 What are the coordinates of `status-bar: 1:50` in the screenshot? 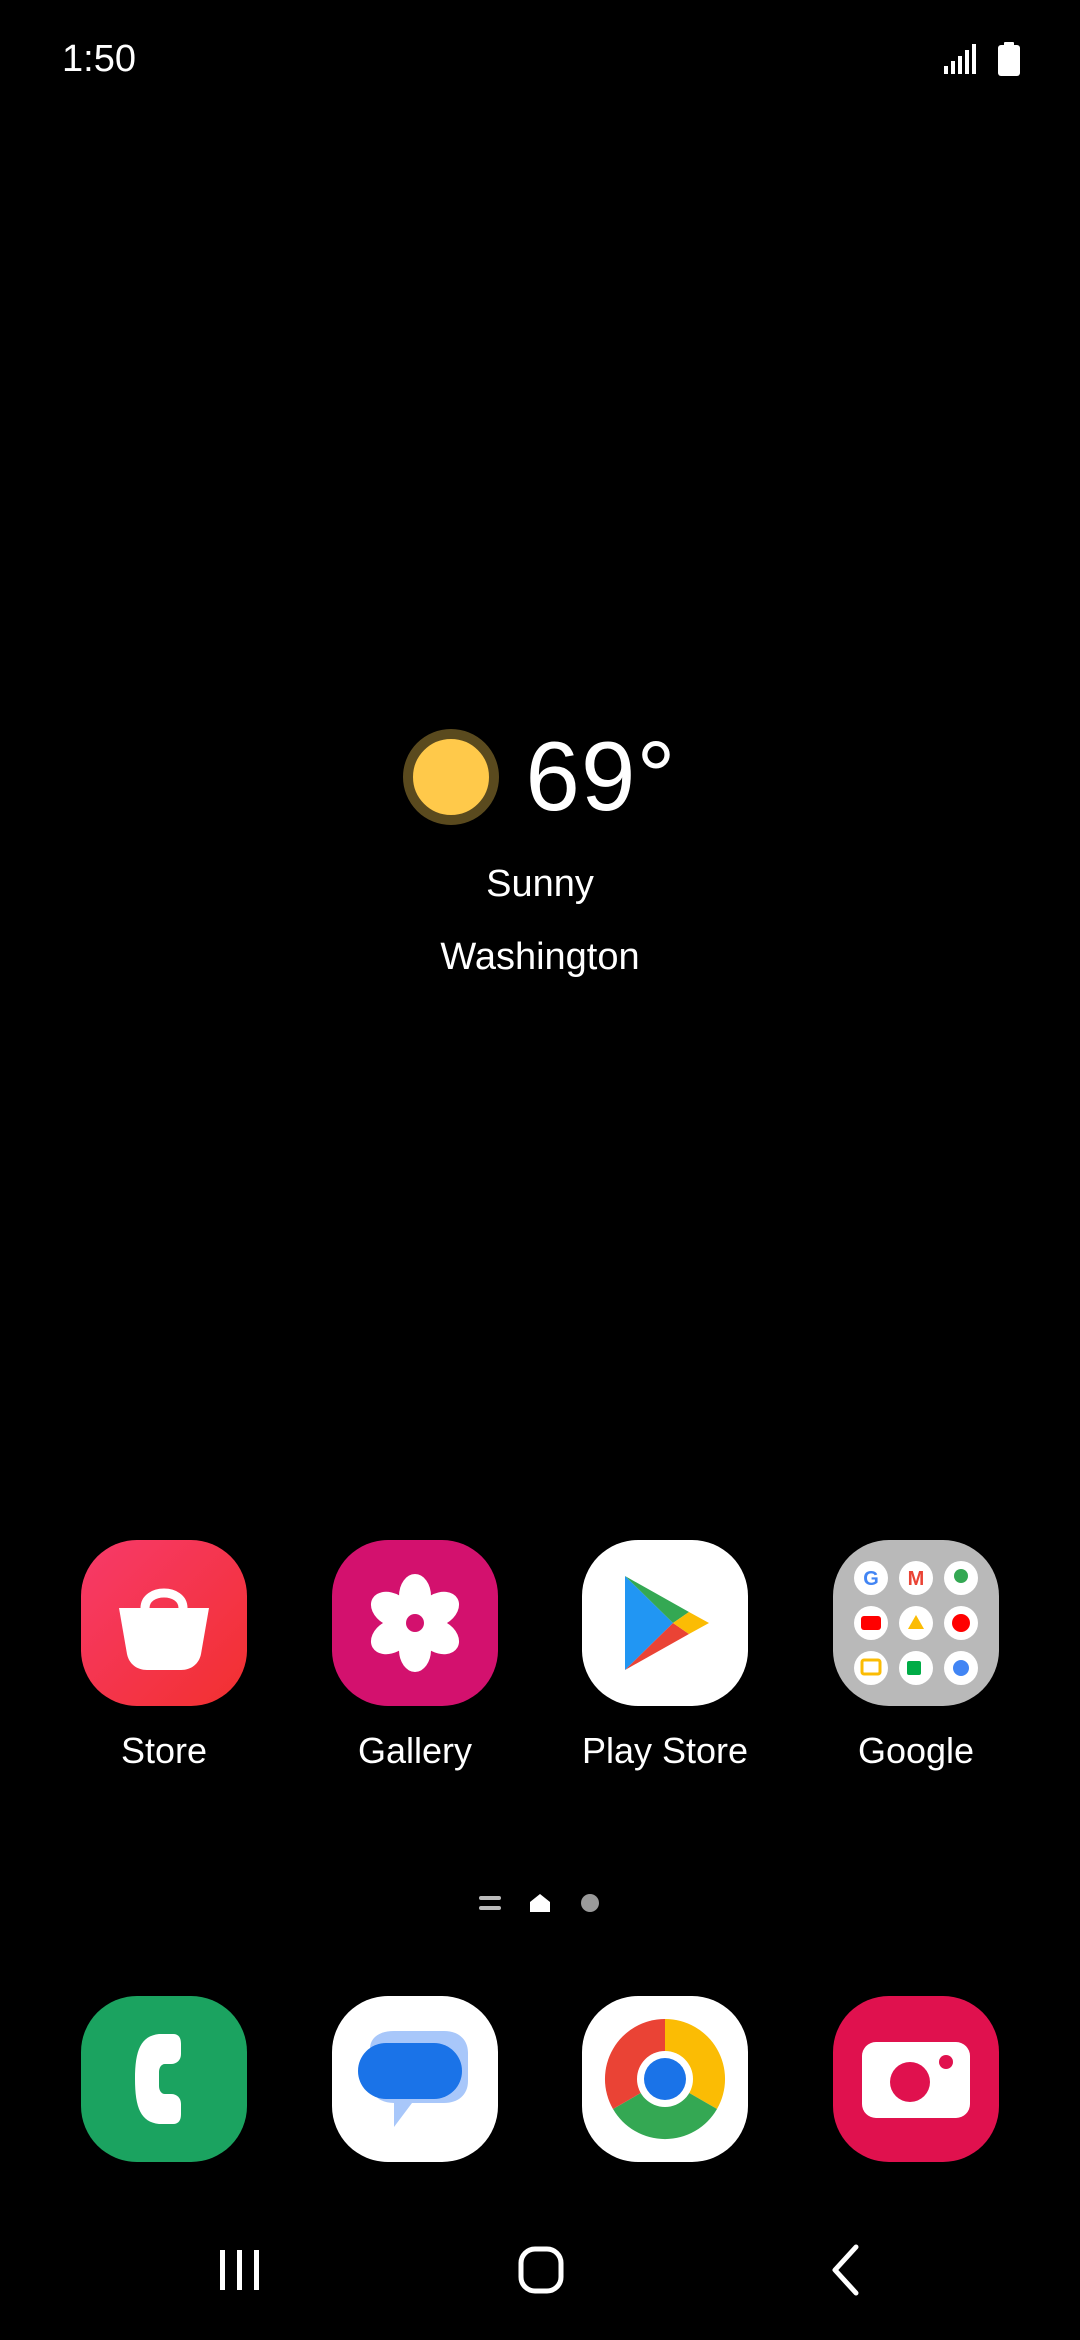 It's located at (540, 60).